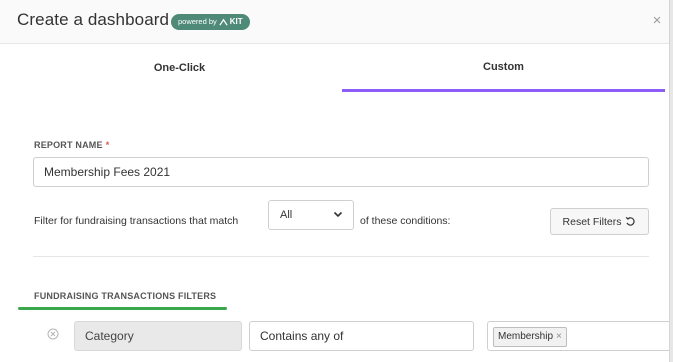 The image size is (673, 362). I want to click on tab-one-click: One-Click, so click(179, 67).